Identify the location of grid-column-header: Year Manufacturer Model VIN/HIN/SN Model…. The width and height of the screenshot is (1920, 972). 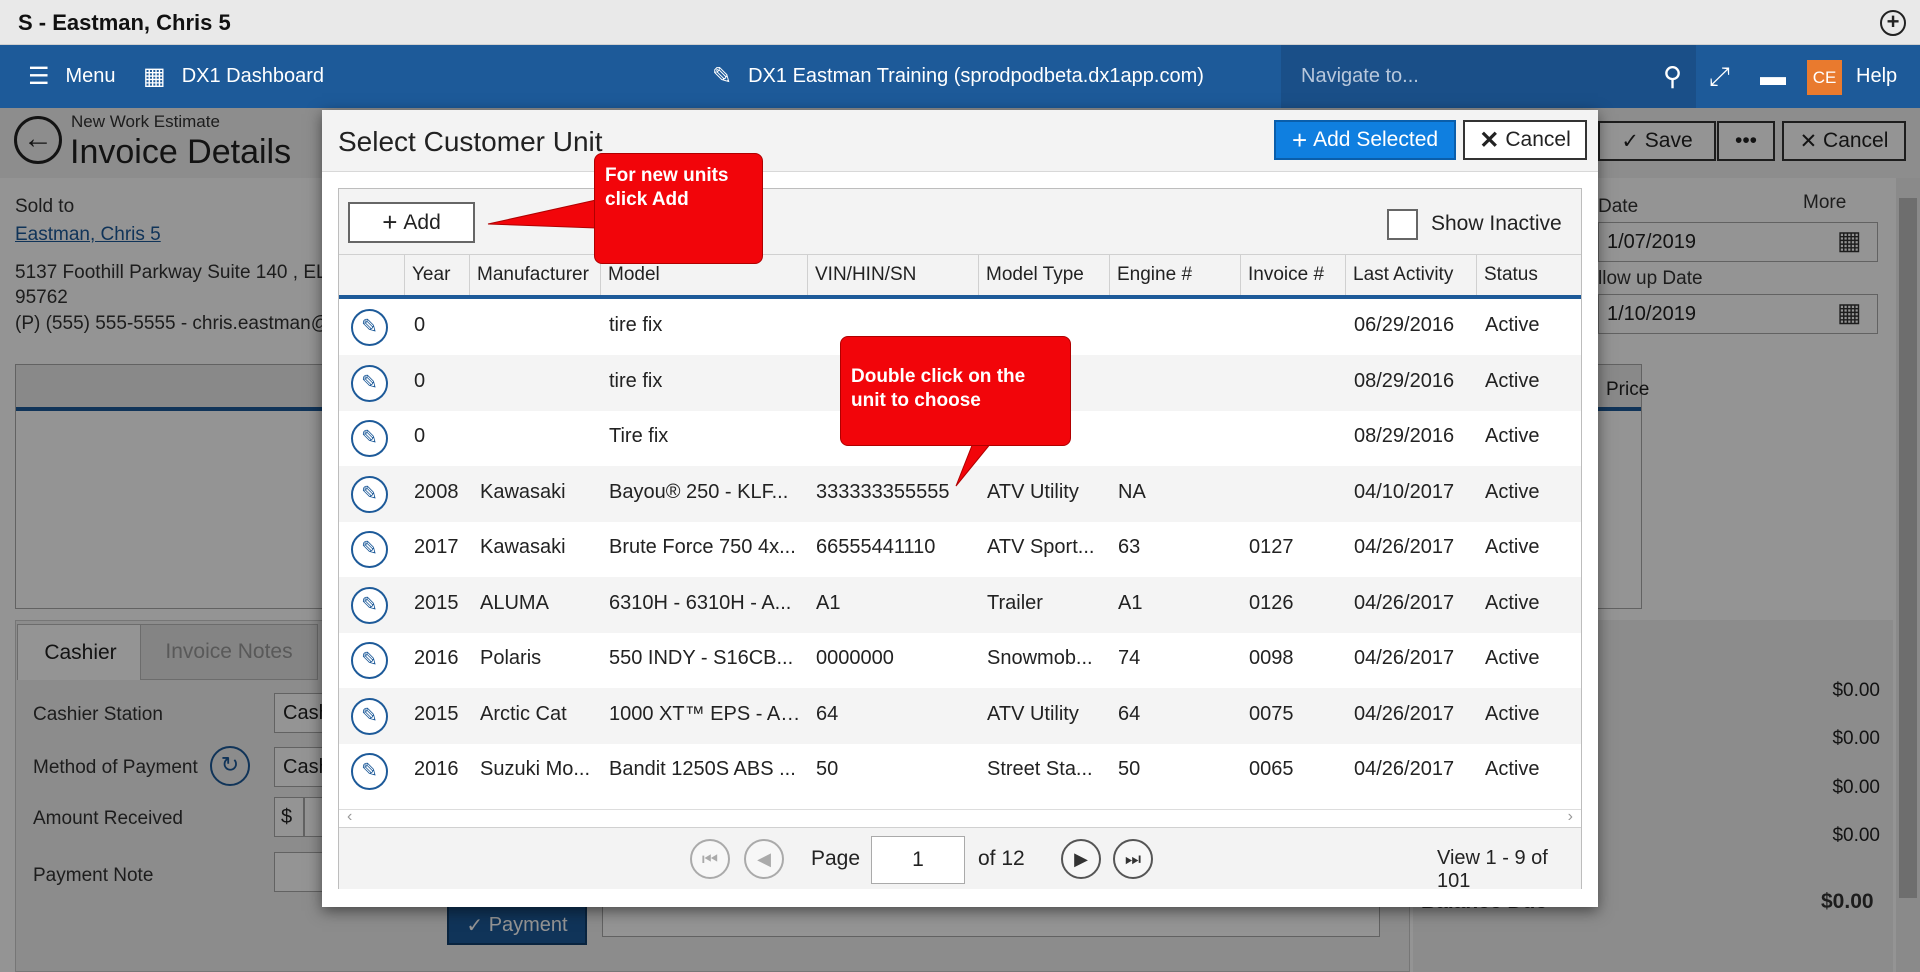
(960, 277).